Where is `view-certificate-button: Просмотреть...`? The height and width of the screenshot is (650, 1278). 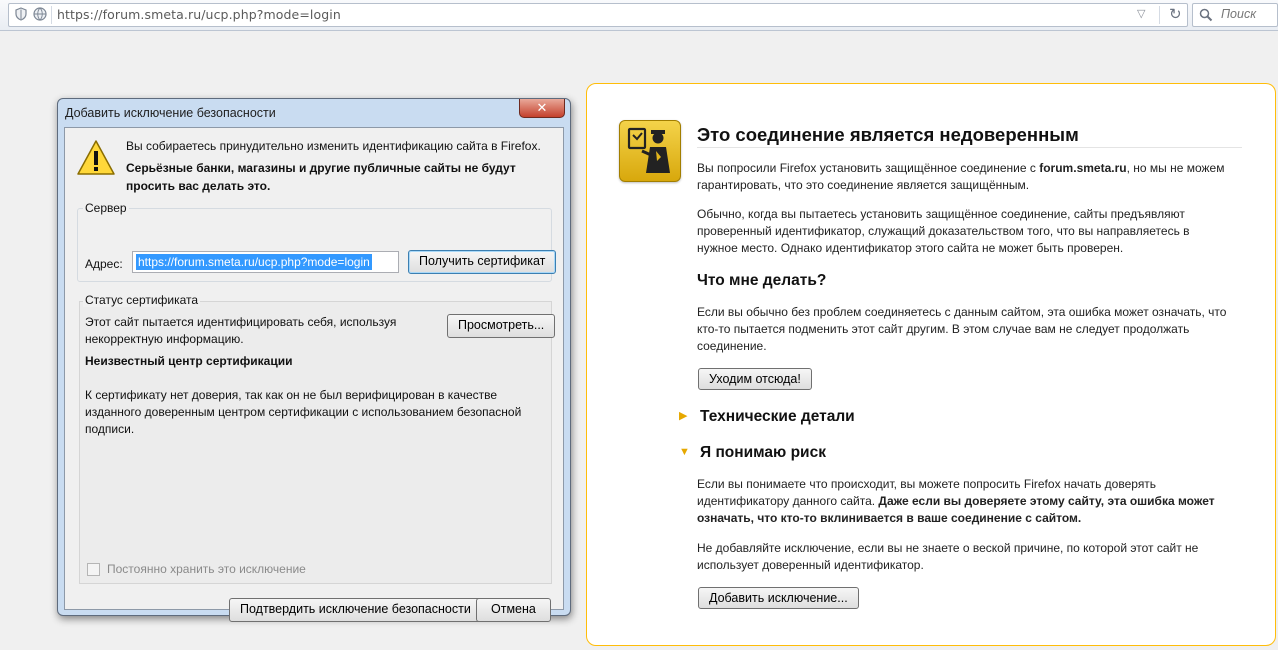 view-certificate-button: Просмотреть... is located at coordinates (501, 326).